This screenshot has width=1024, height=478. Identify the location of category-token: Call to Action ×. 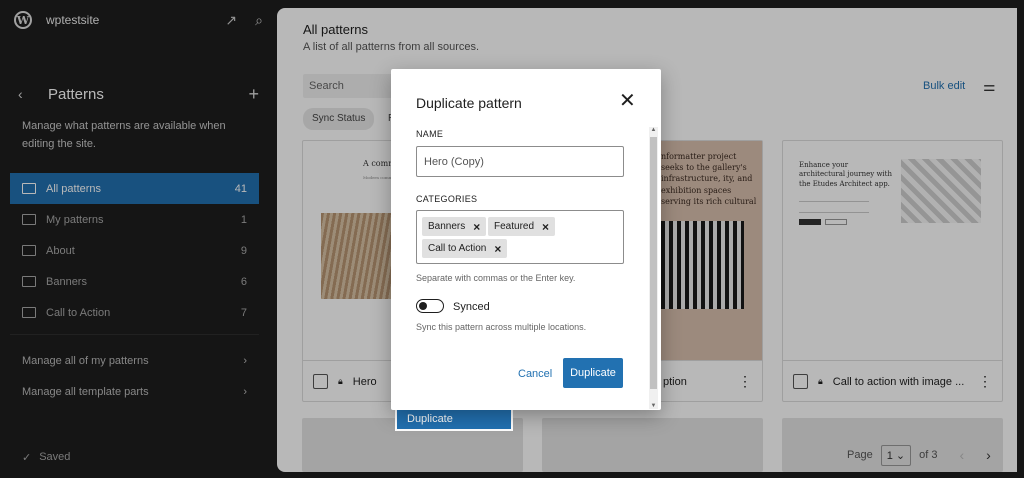
(465, 248).